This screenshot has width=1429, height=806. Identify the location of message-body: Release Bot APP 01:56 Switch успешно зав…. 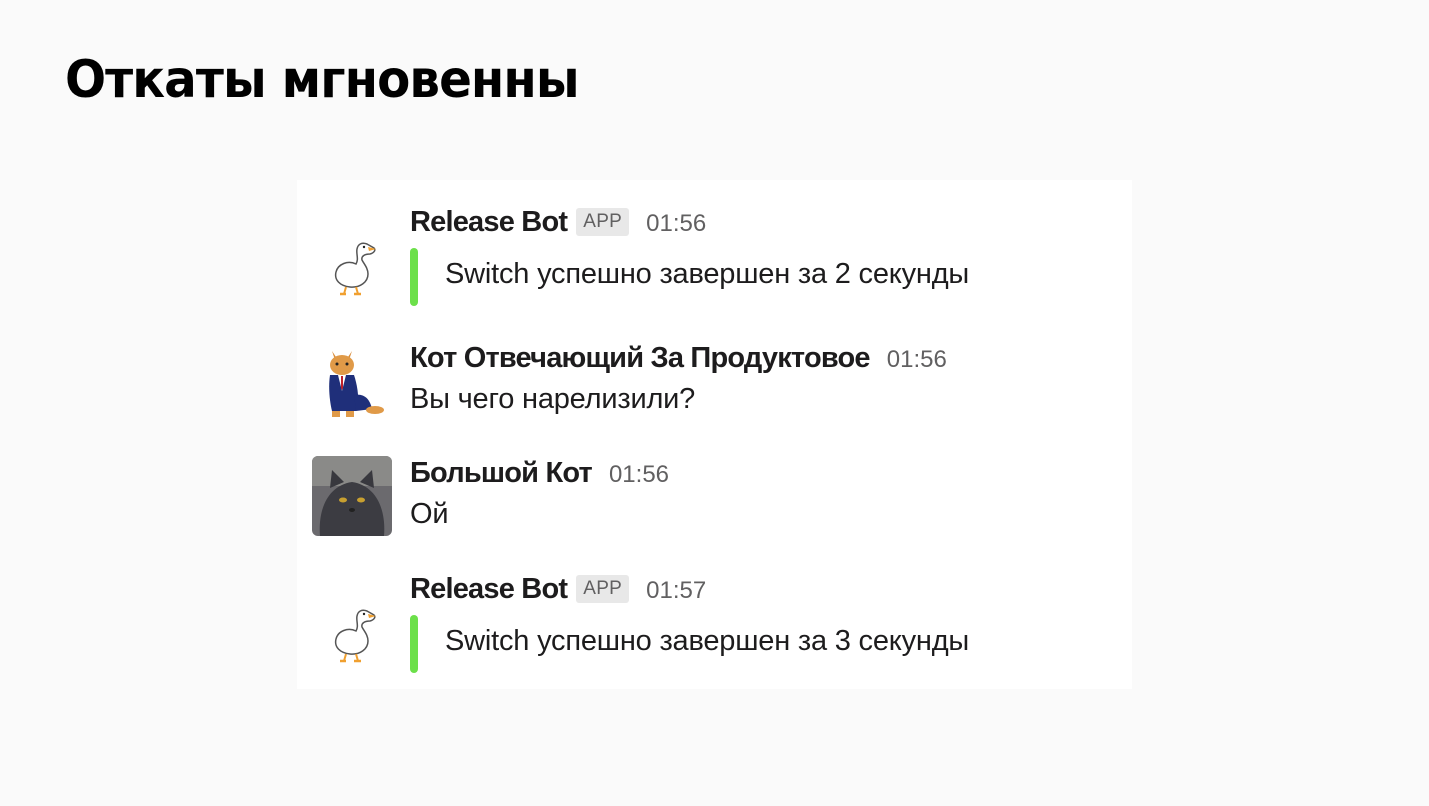
(766, 254).